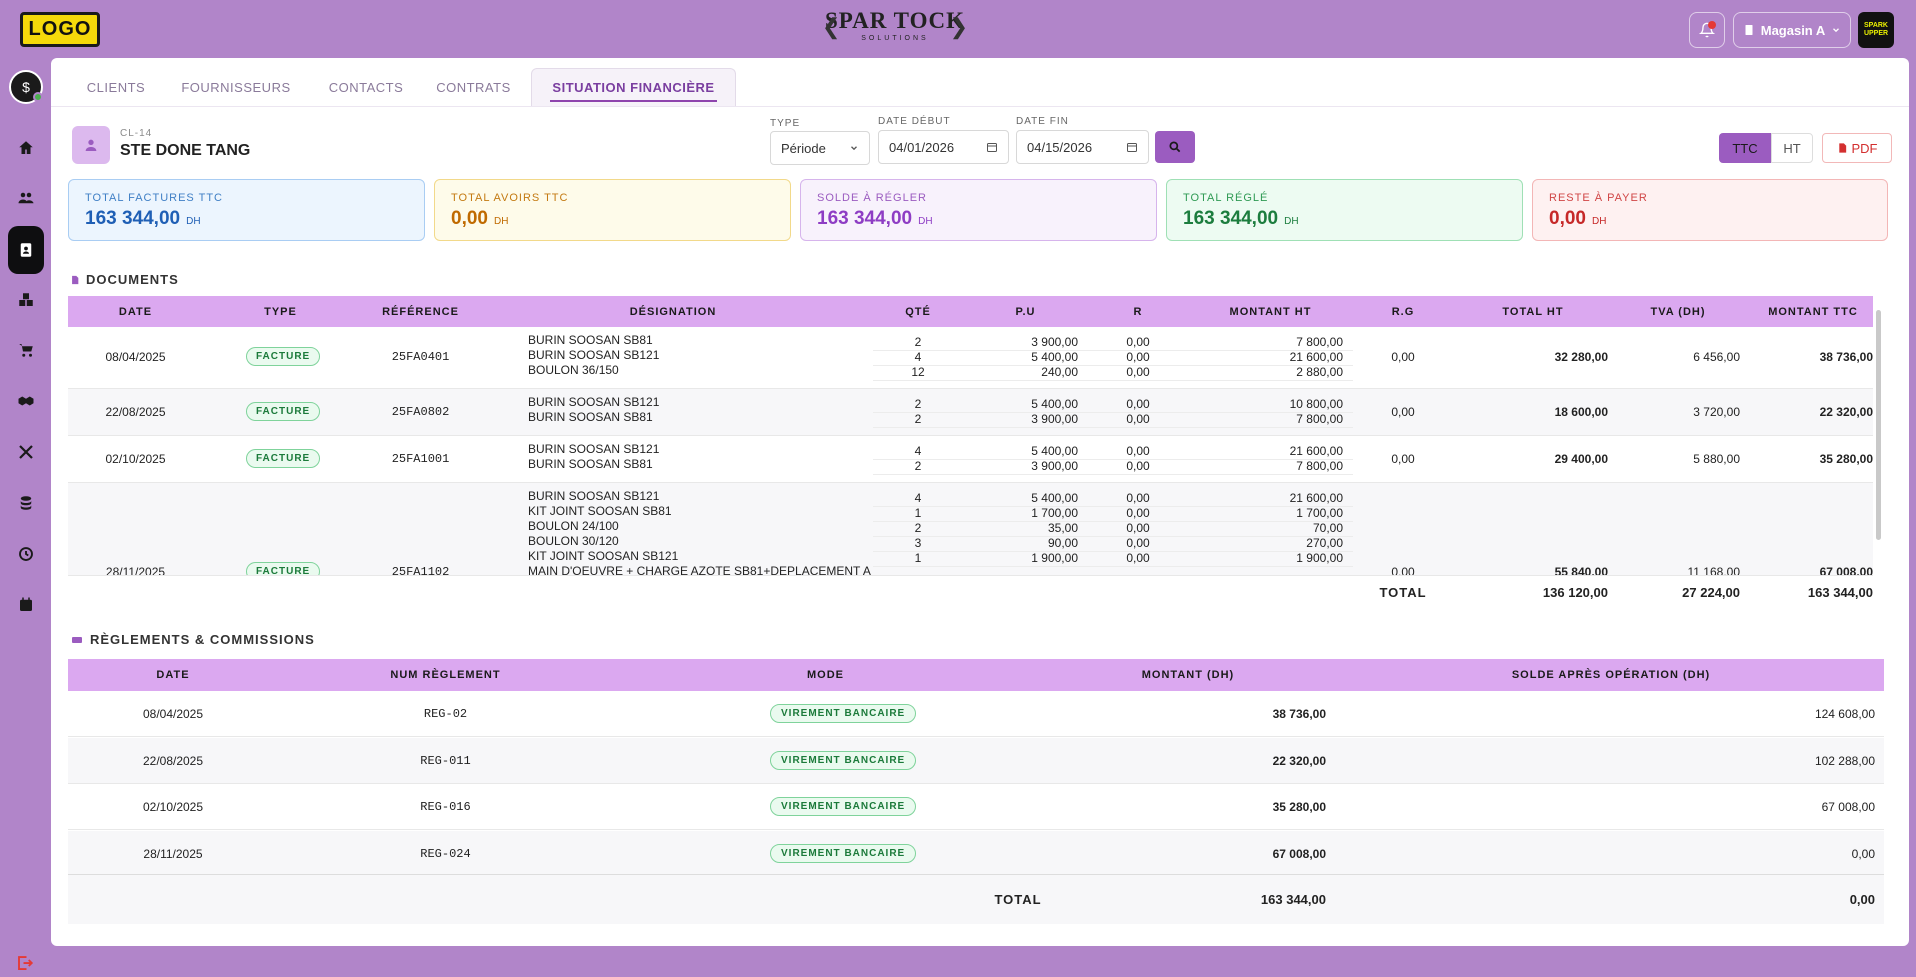 The image size is (1916, 977). What do you see at coordinates (918, 513) in the screenshot?
I see `line-qty: 1` at bounding box center [918, 513].